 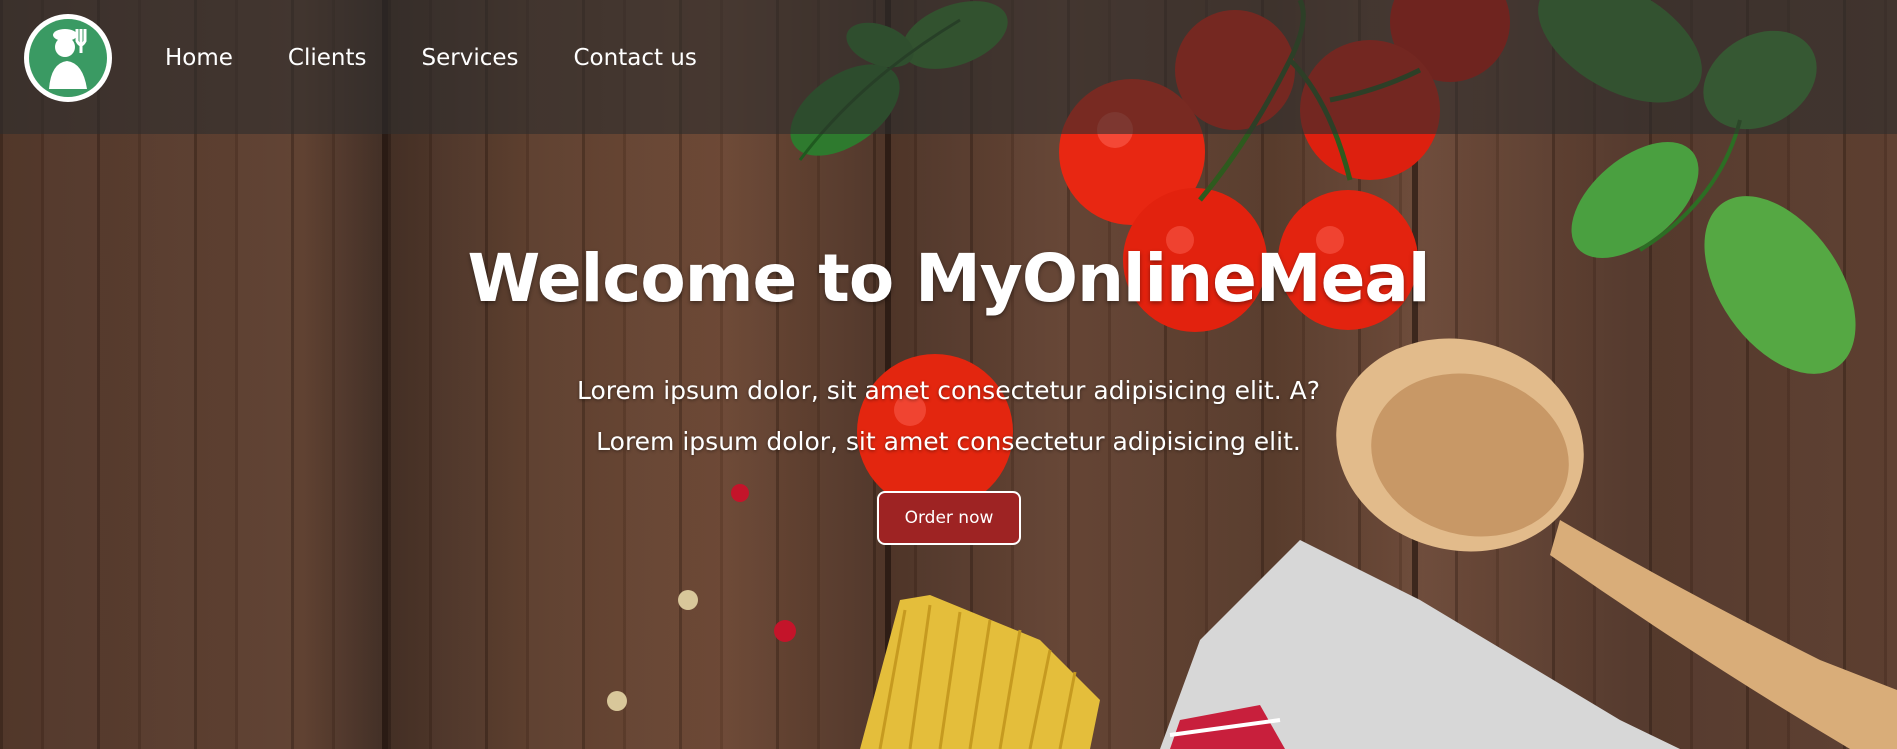 I want to click on peppercorns, so click(x=701, y=597).